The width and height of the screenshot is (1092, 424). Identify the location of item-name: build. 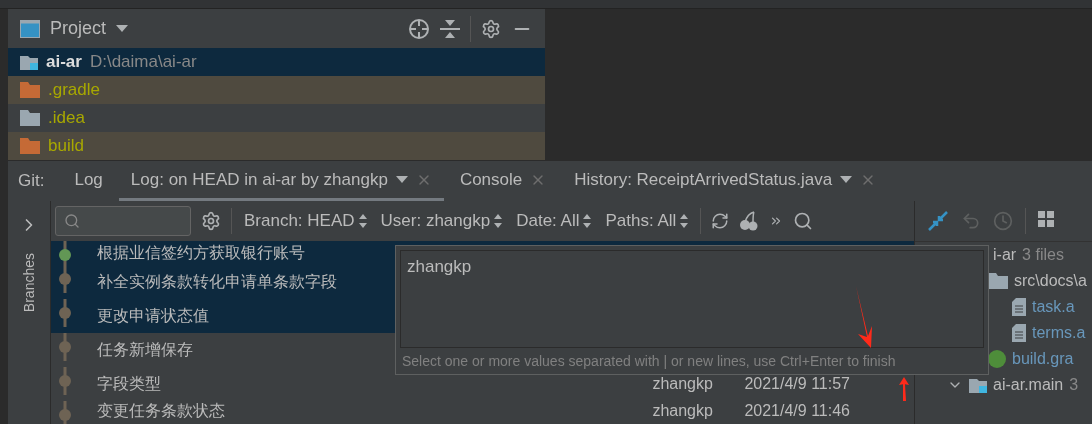
(66, 146).